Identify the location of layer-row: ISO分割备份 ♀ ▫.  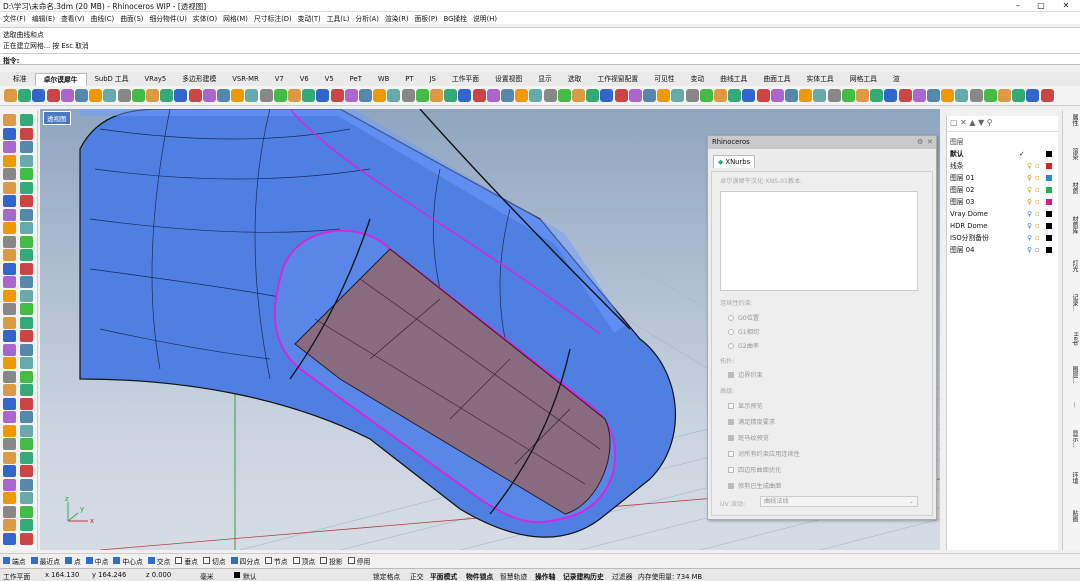
(1002, 238).